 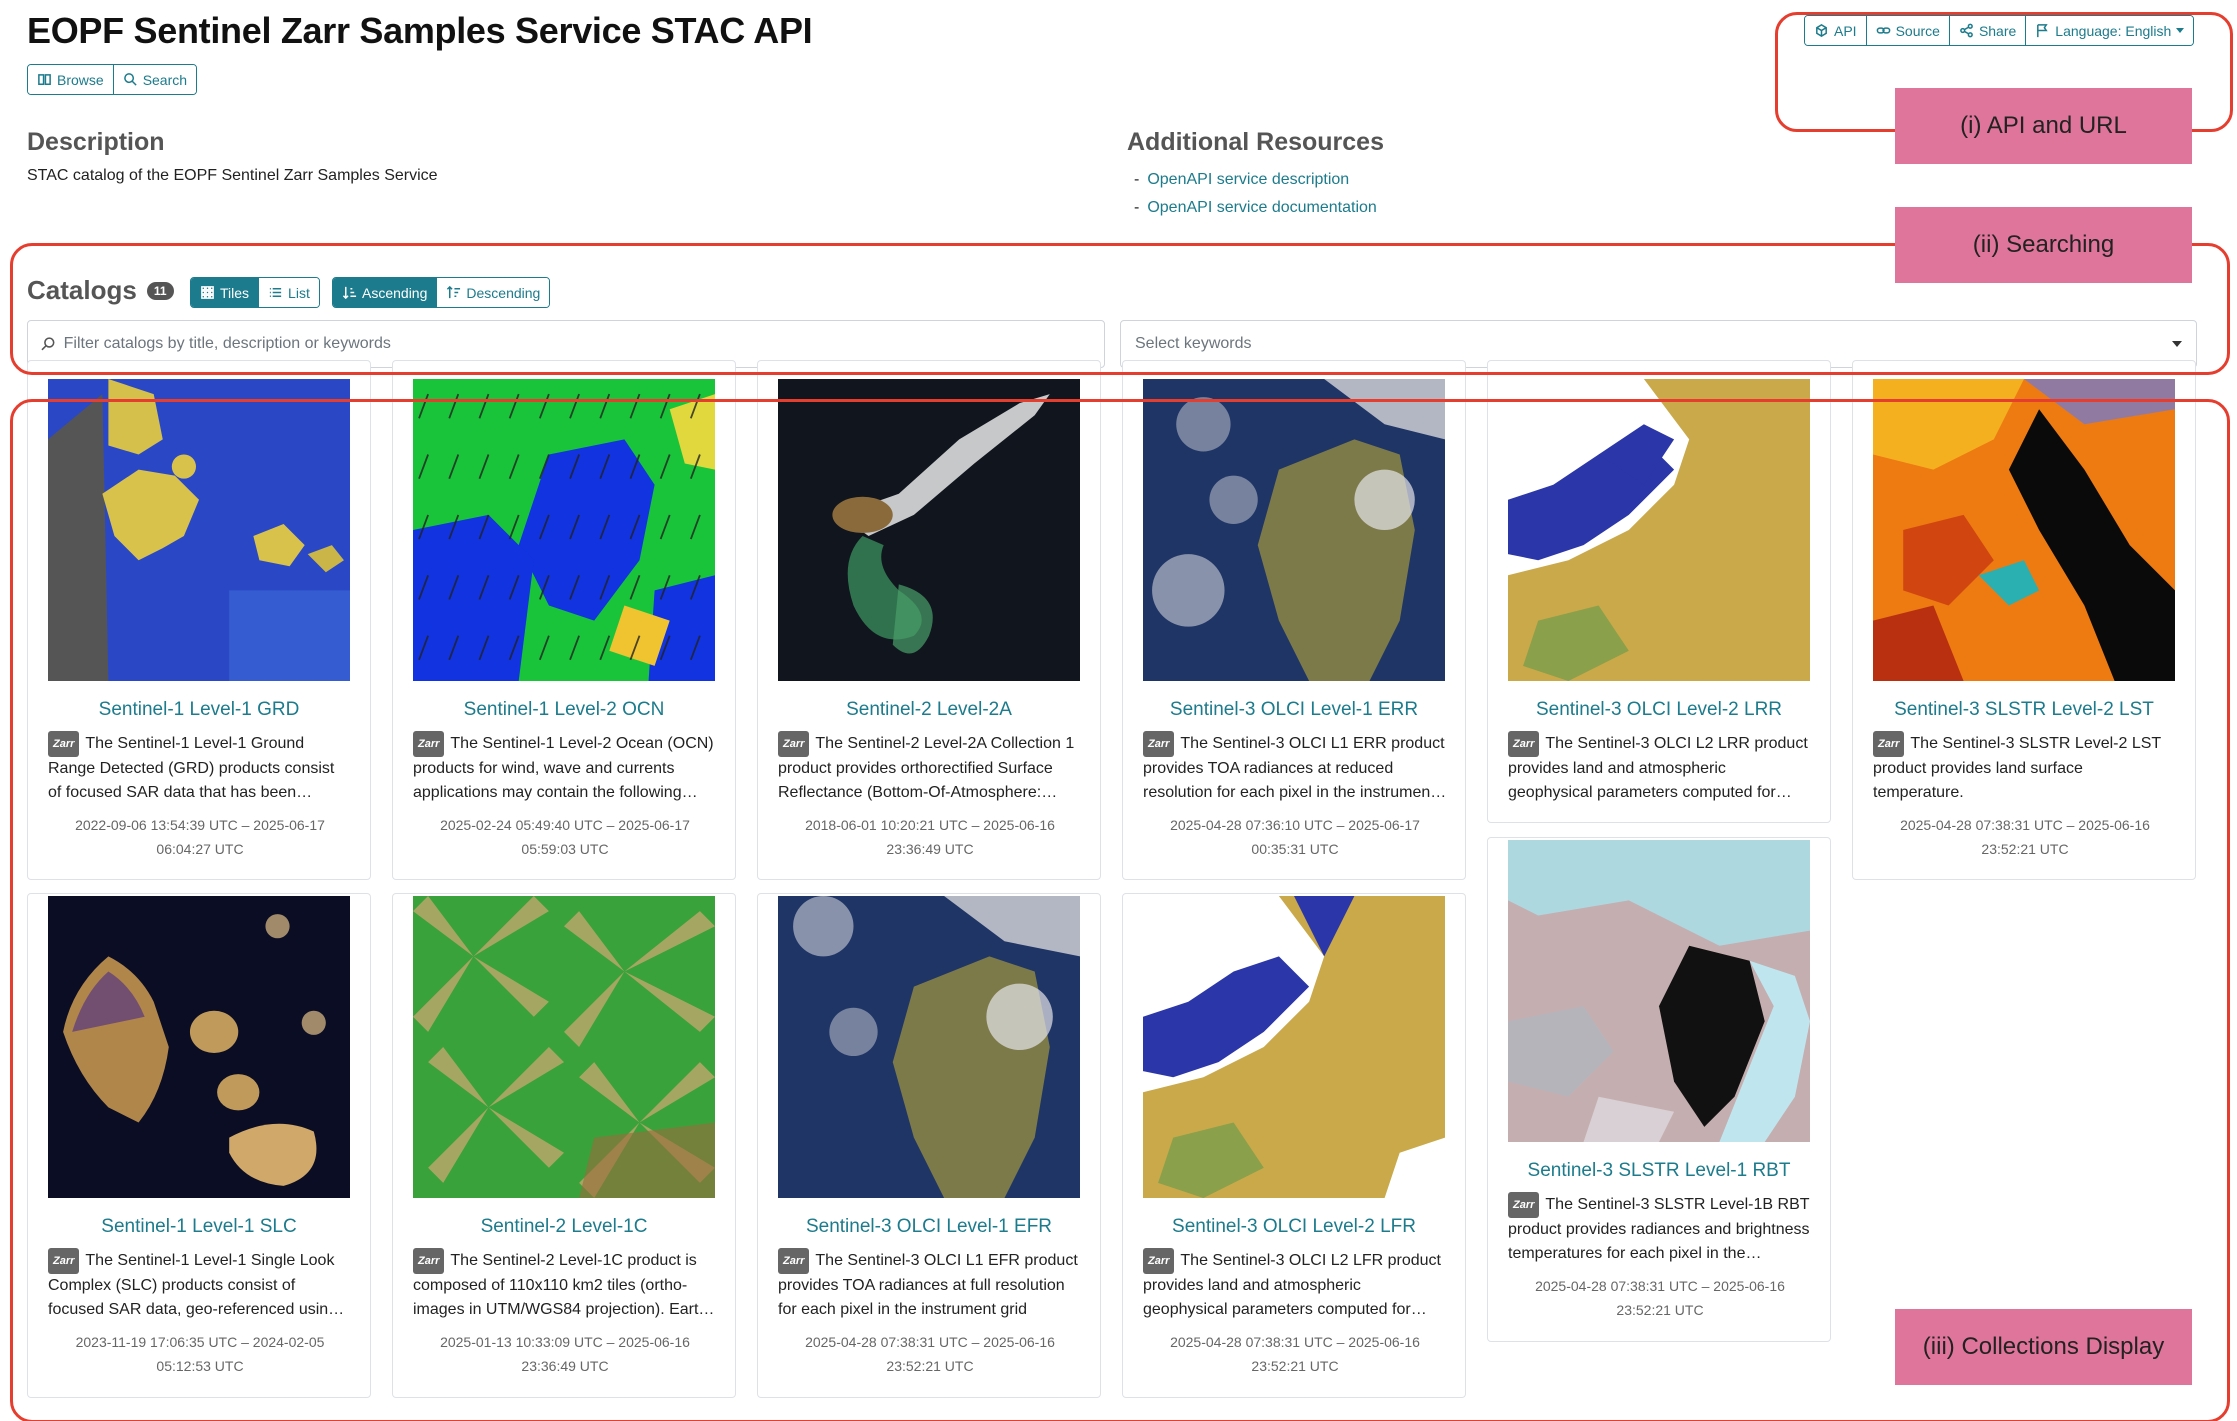 I want to click on browse-button: Browse, so click(x=71, y=79).